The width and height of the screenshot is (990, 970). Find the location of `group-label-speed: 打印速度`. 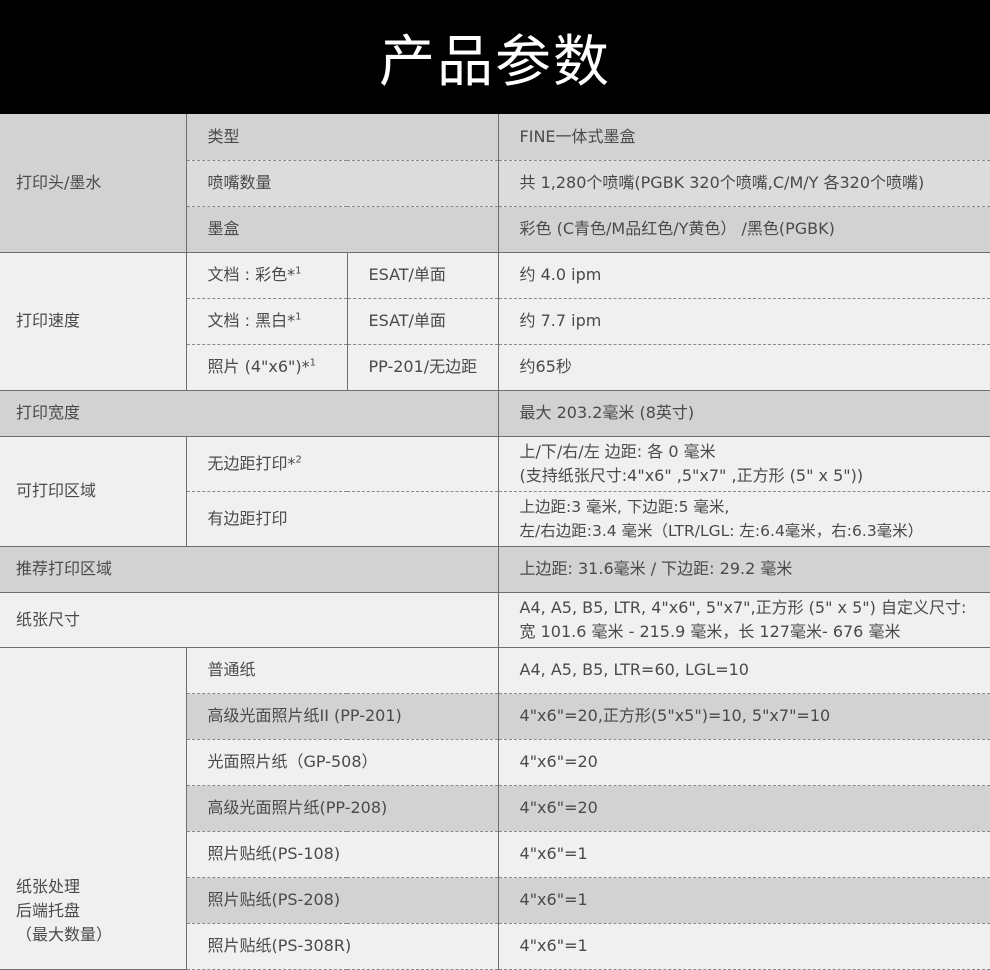

group-label-speed: 打印速度 is located at coordinates (93, 321).